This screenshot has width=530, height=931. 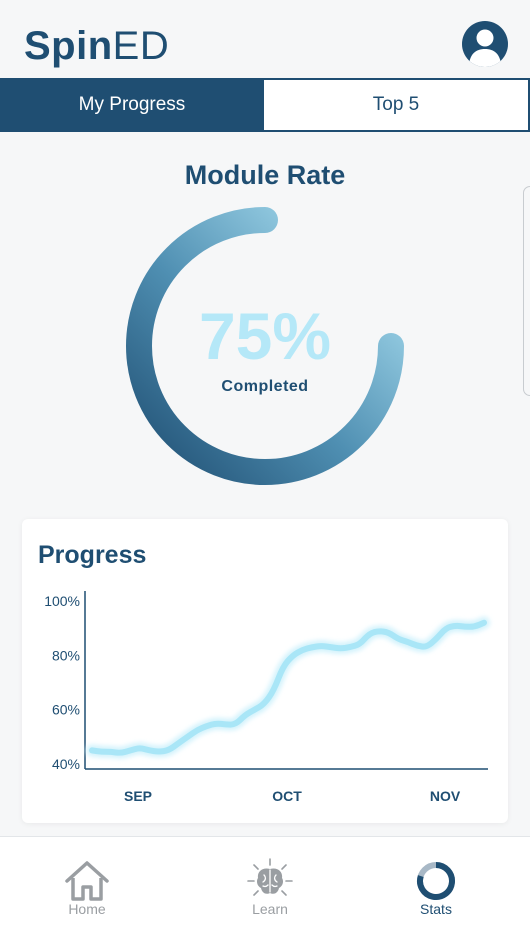 What do you see at coordinates (138, 796) in the screenshot?
I see `x-tick-label: SEP` at bounding box center [138, 796].